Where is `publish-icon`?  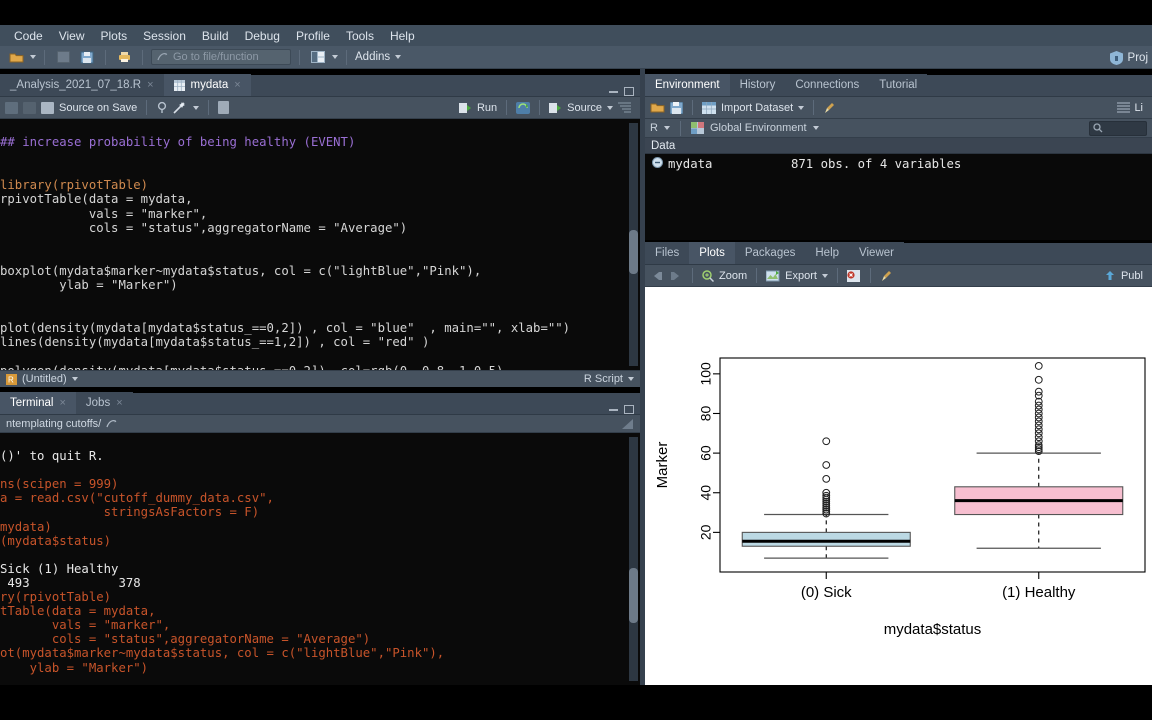 publish-icon is located at coordinates (1109, 275).